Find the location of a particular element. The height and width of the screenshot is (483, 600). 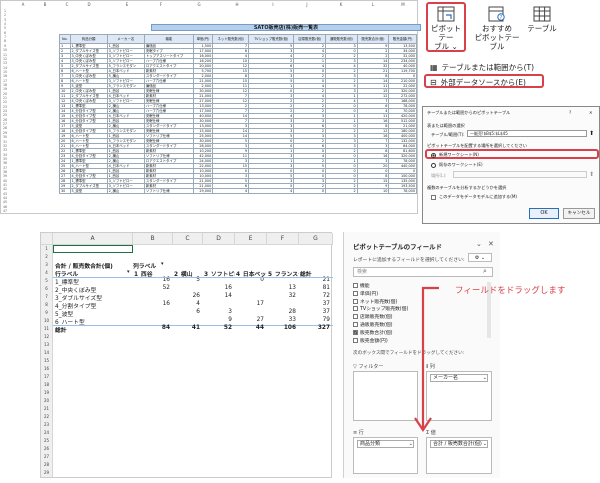

field-item: 販売金額(円) is located at coordinates (370, 340).